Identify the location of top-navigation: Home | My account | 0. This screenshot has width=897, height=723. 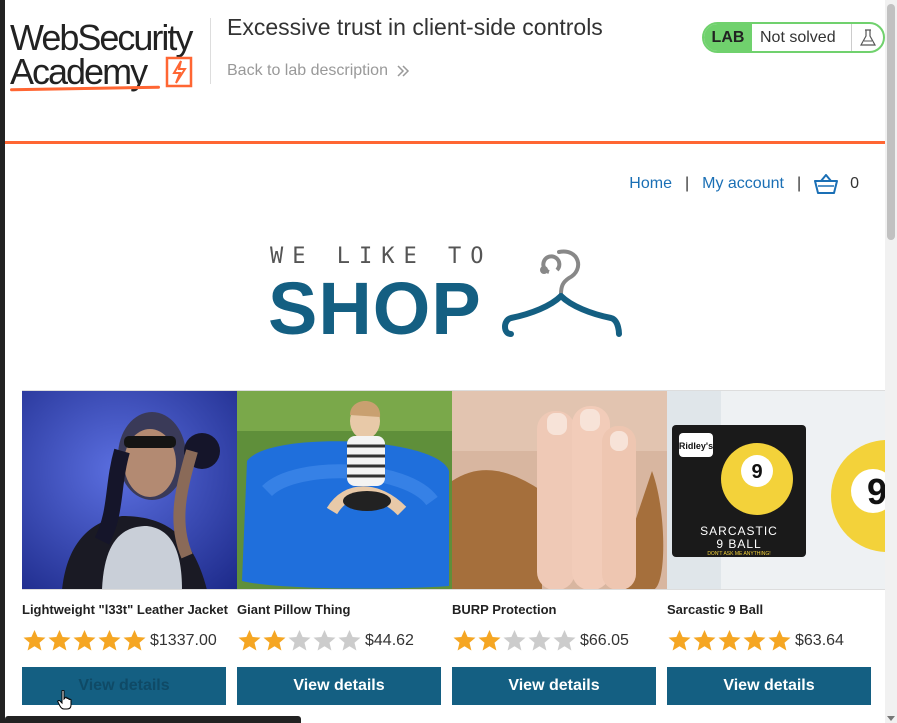
(744, 184).